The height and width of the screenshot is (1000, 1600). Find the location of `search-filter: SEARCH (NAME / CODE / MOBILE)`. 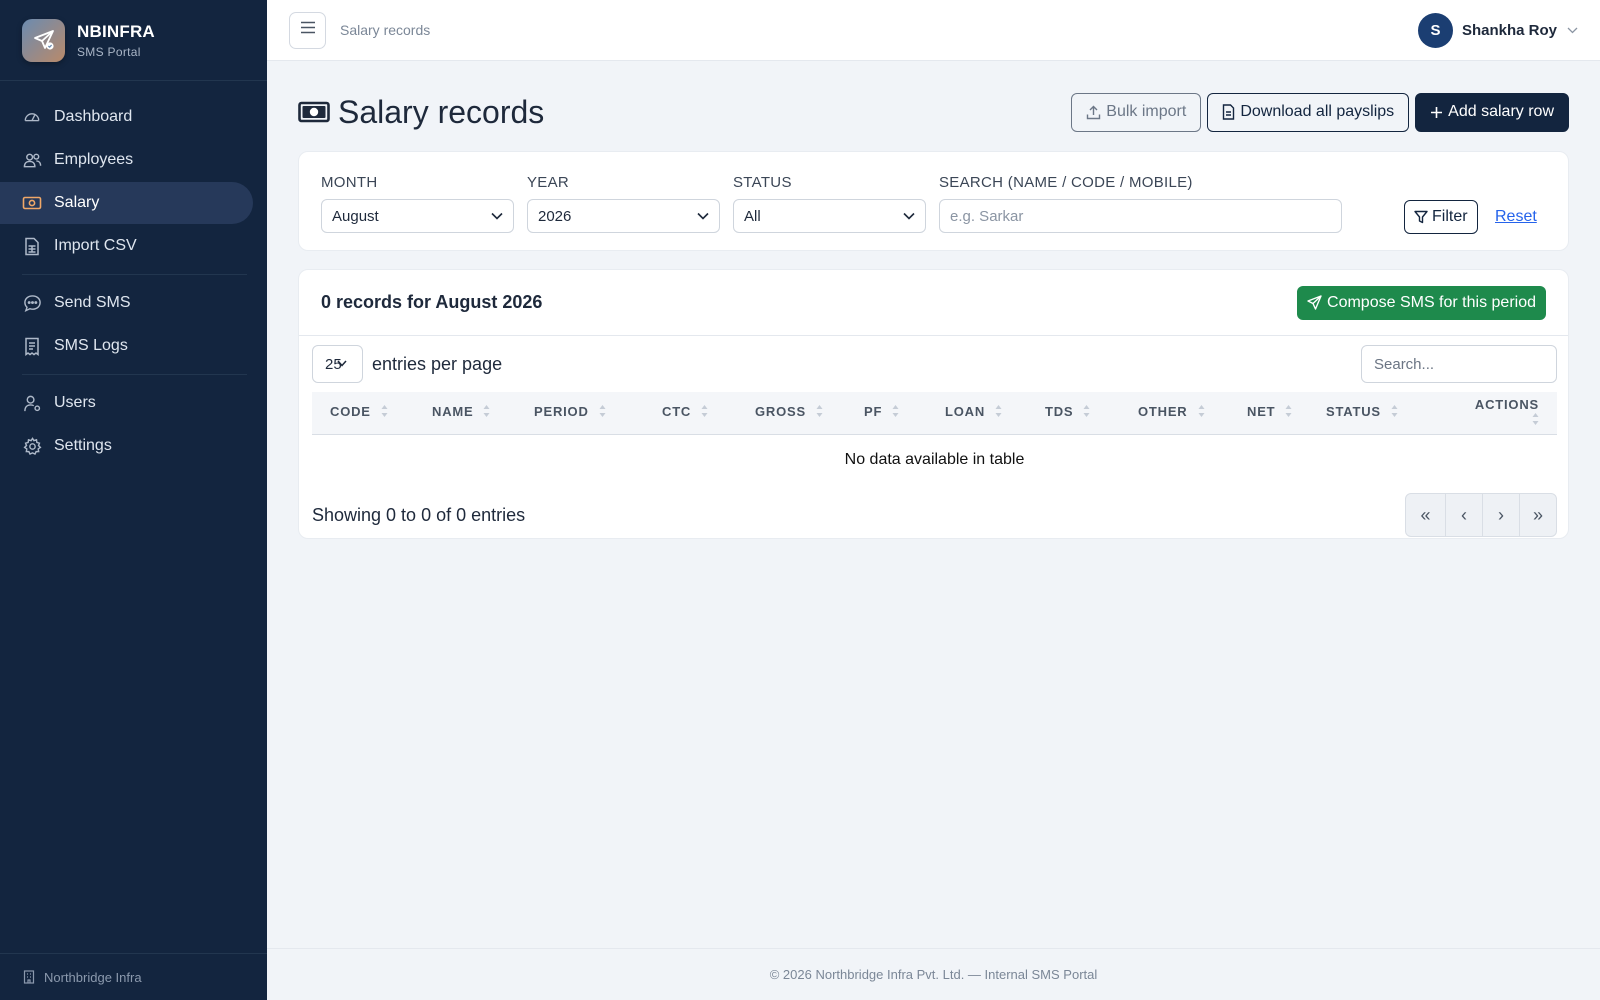

search-filter: SEARCH (NAME / CODE / MOBILE) is located at coordinates (1140, 203).